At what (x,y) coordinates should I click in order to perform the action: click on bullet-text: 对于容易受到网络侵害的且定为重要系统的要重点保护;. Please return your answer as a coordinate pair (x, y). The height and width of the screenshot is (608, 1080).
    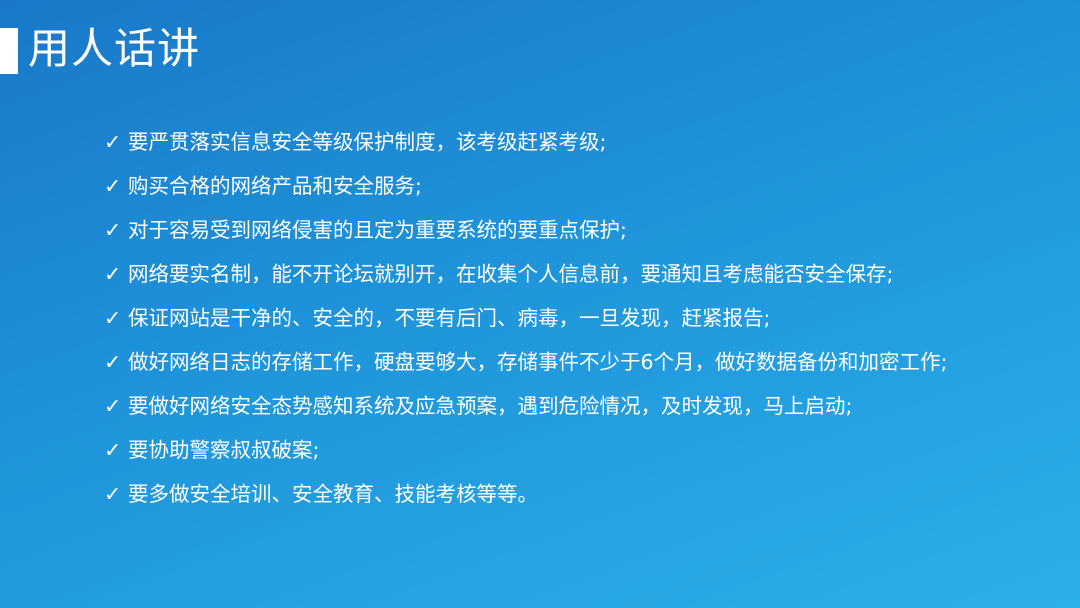
    Looking at the image, I should click on (377, 230).